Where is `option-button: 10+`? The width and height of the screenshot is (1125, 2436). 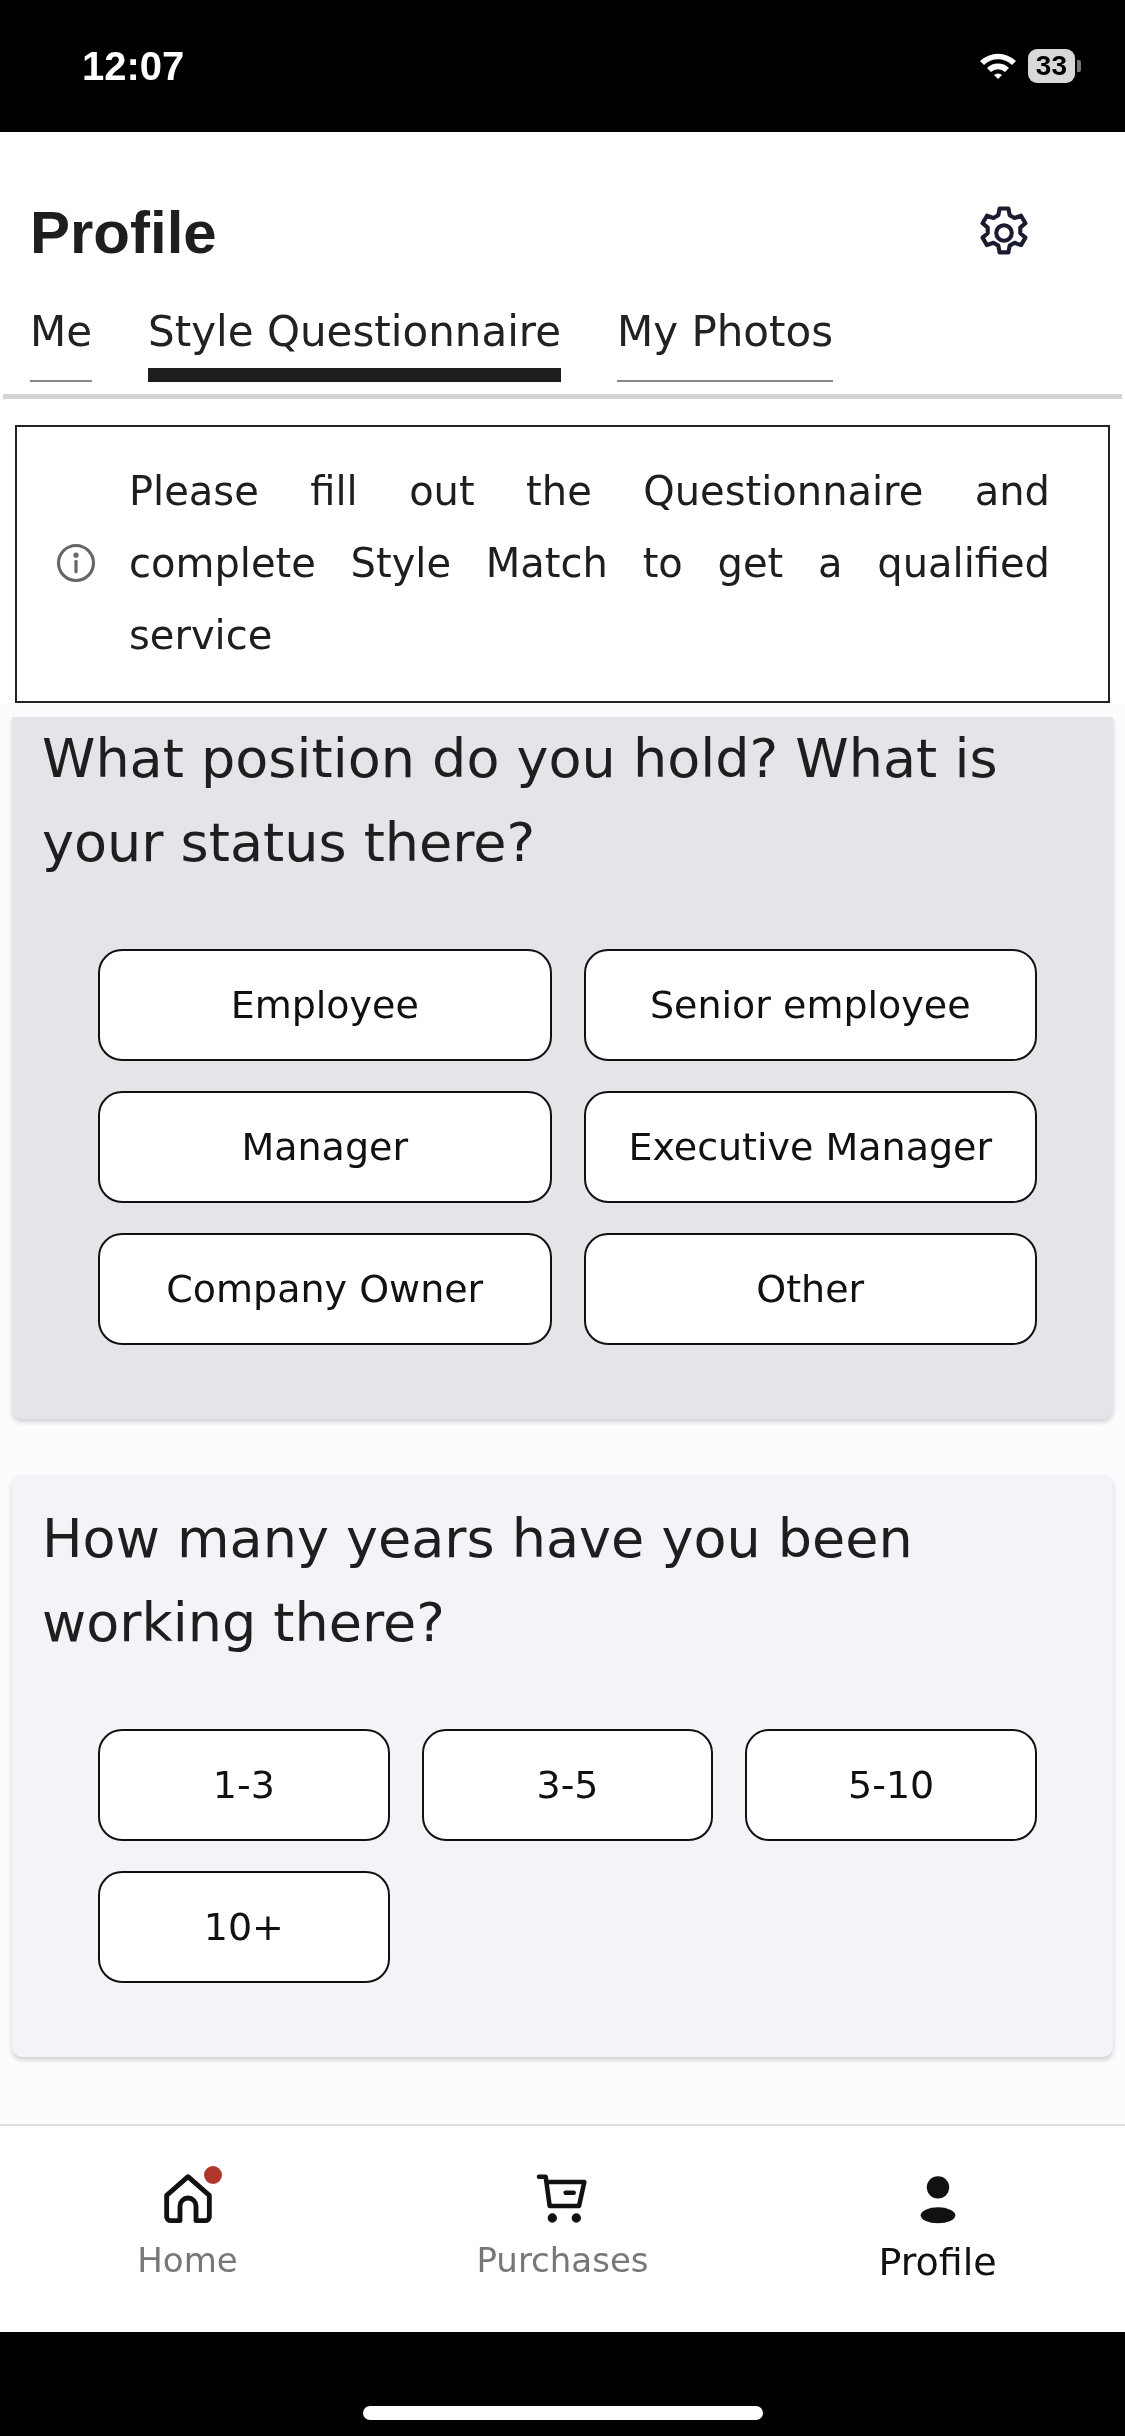
option-button: 10+ is located at coordinates (244, 1927).